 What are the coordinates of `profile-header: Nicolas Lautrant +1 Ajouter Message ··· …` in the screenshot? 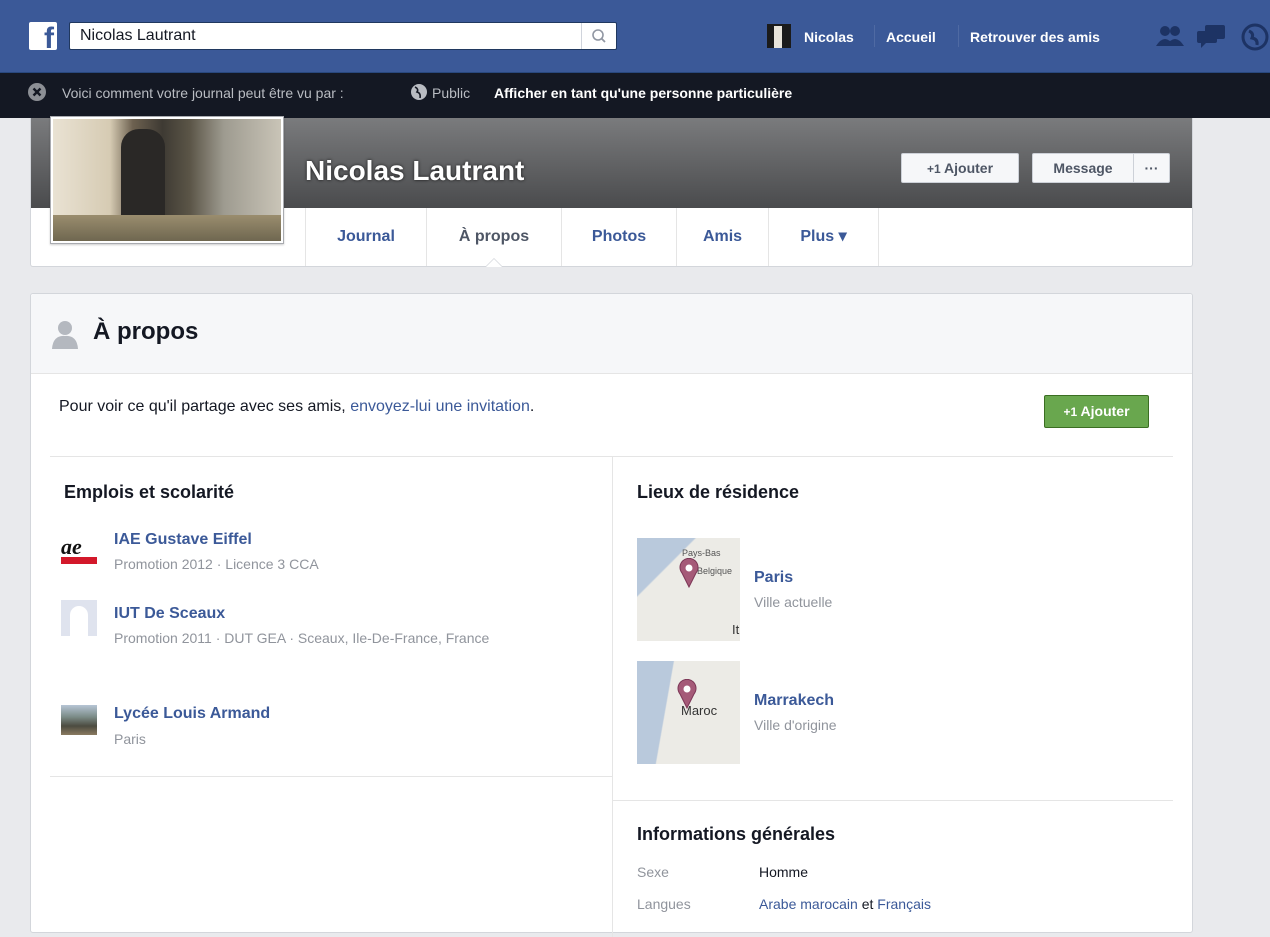 It's located at (611, 191).